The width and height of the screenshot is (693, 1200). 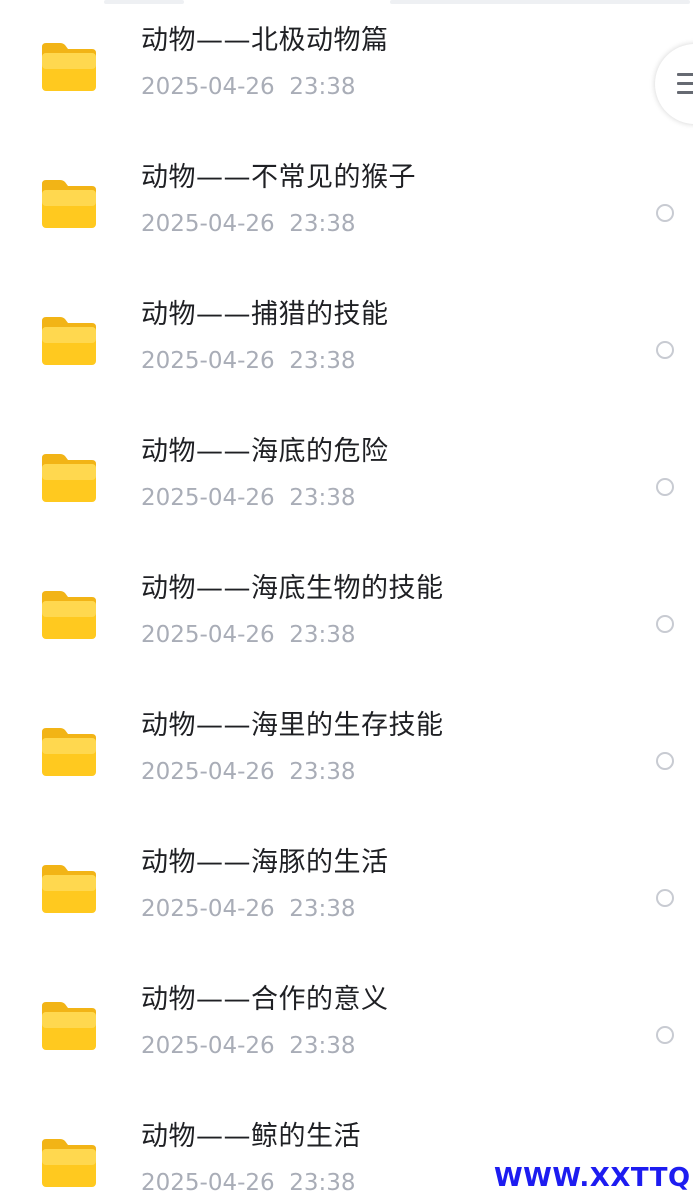 I want to click on file-name: 动物——合作的意义, so click(x=265, y=999).